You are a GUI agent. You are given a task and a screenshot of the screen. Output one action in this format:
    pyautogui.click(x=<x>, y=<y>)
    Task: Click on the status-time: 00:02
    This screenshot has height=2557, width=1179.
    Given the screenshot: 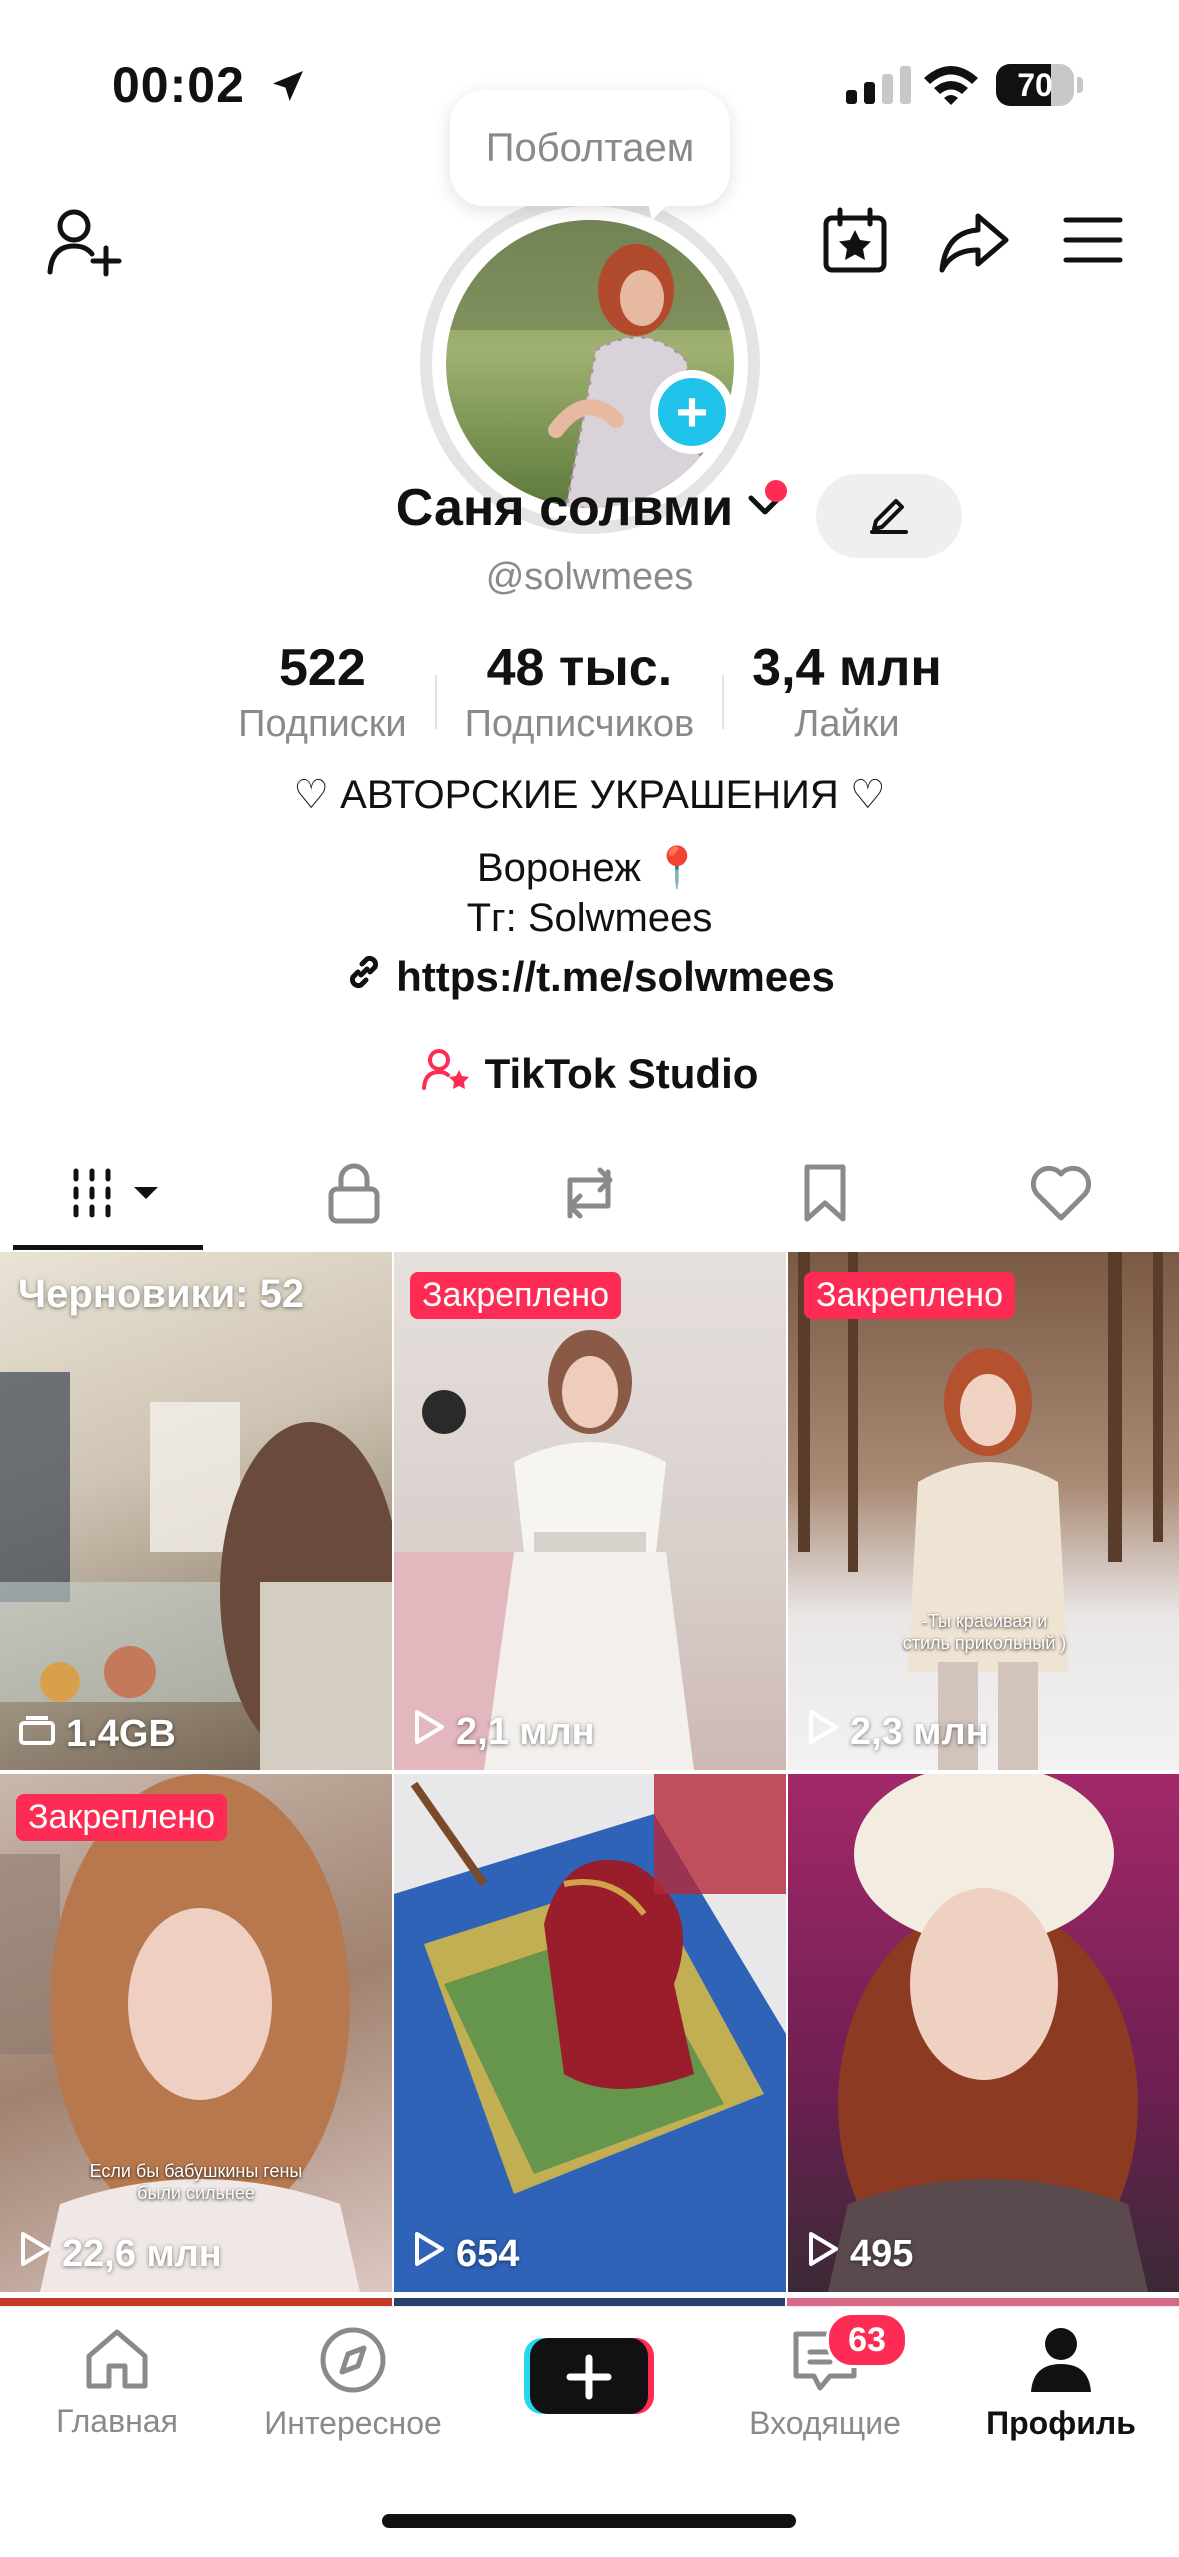 What is the action you would take?
    pyautogui.click(x=178, y=85)
    